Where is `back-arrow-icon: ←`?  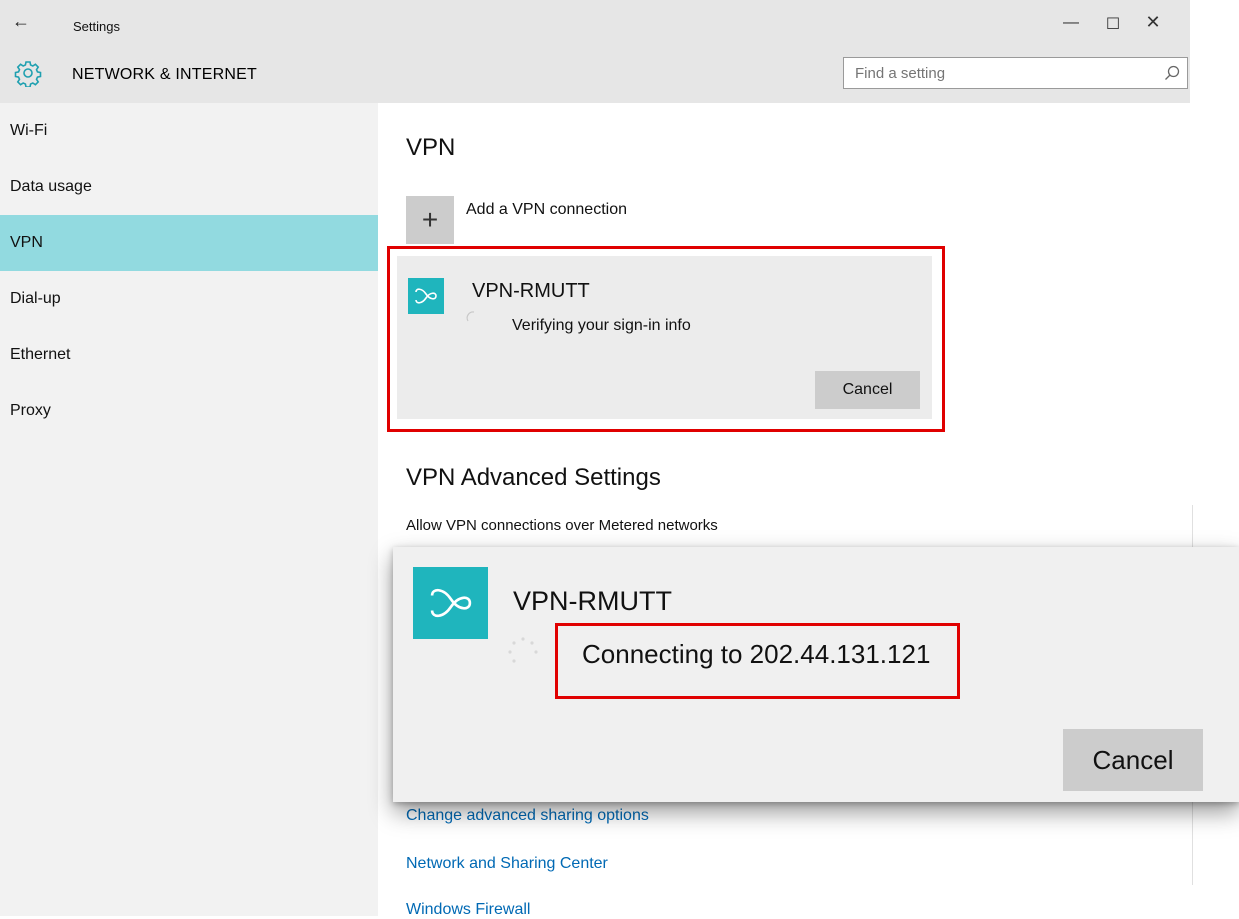
back-arrow-icon: ← is located at coordinates (21, 21).